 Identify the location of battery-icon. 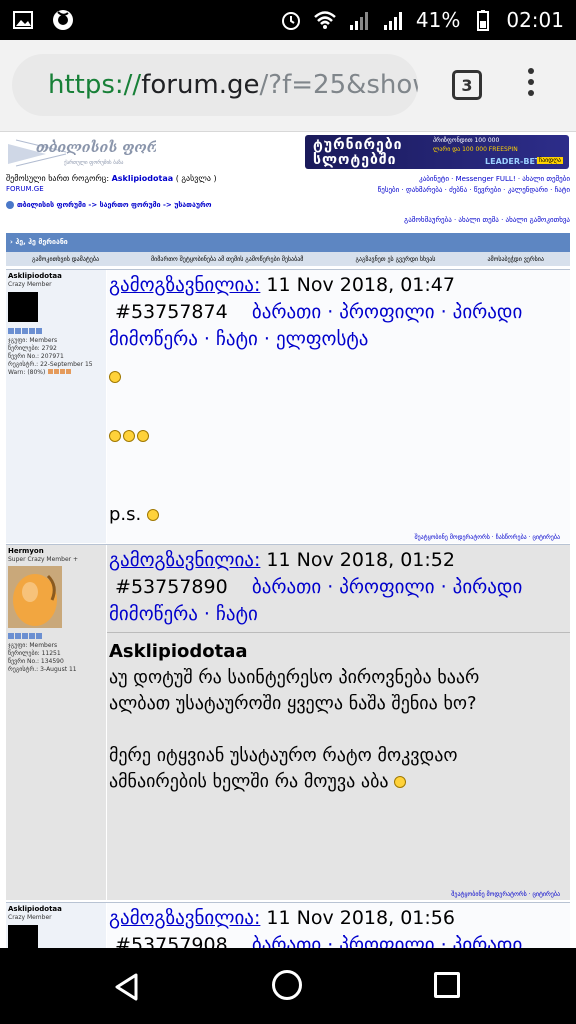
(483, 20).